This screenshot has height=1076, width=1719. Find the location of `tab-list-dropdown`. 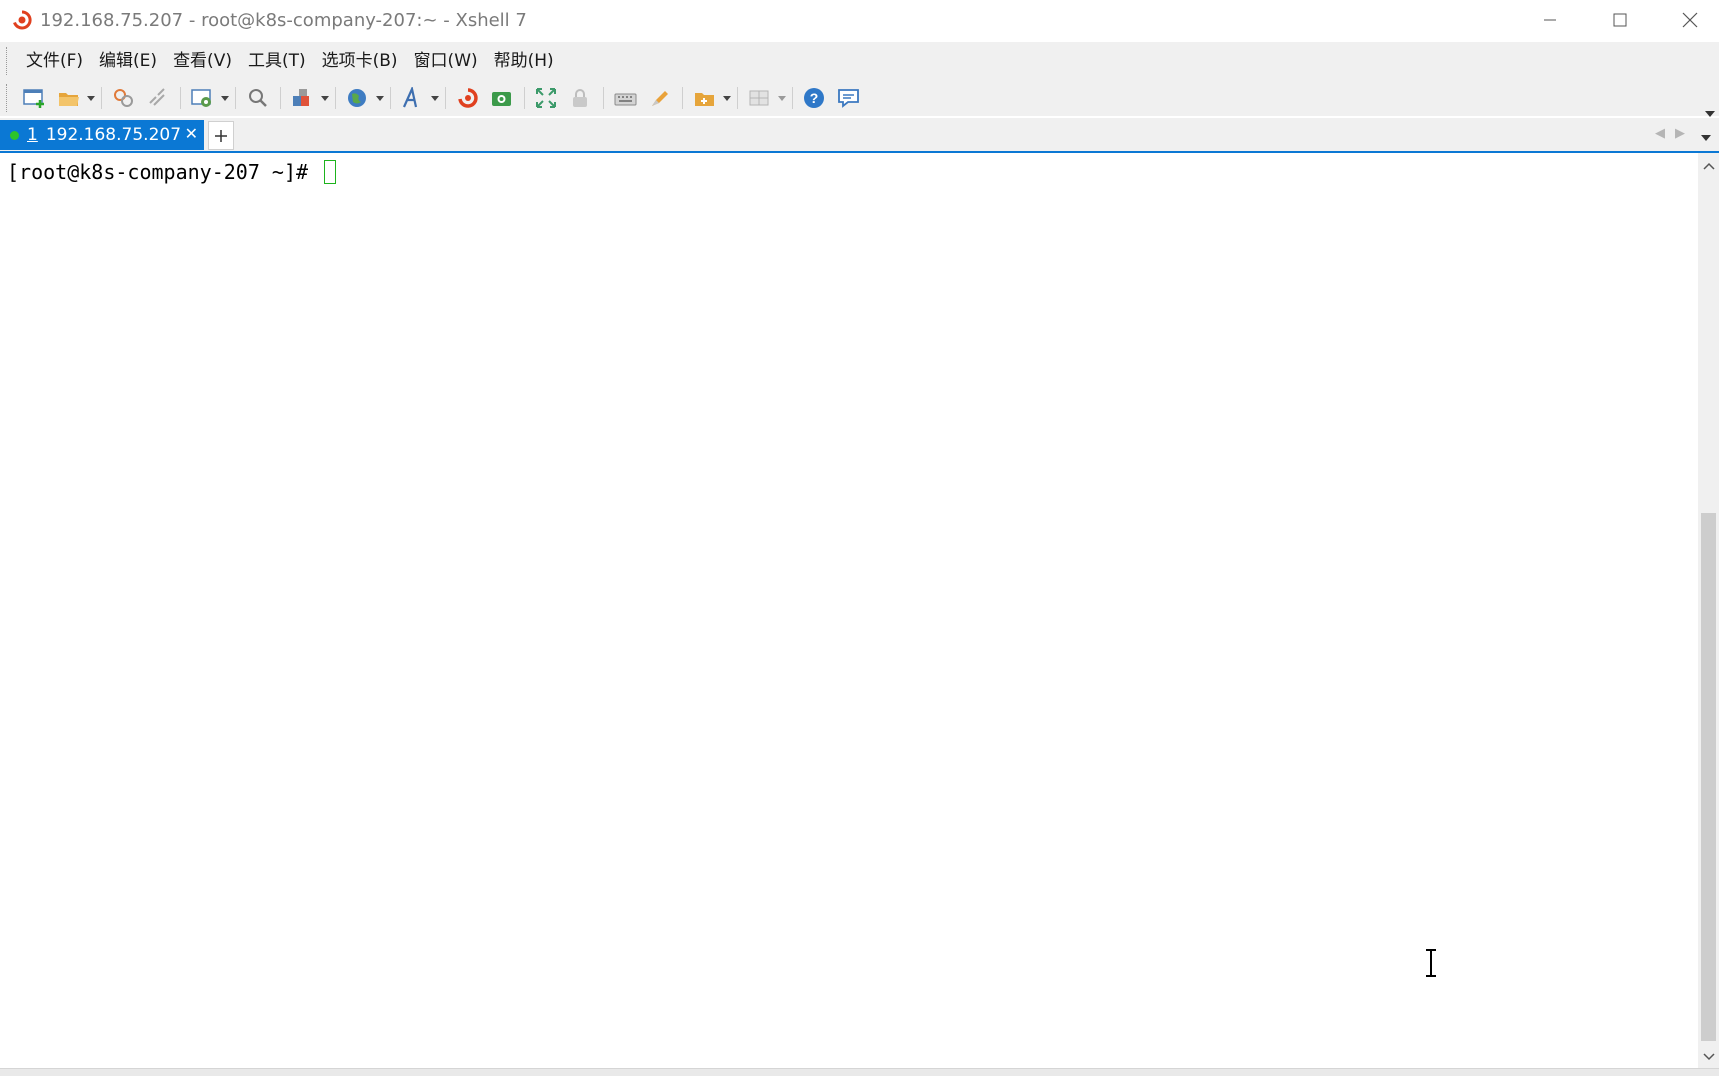

tab-list-dropdown is located at coordinates (1706, 135).